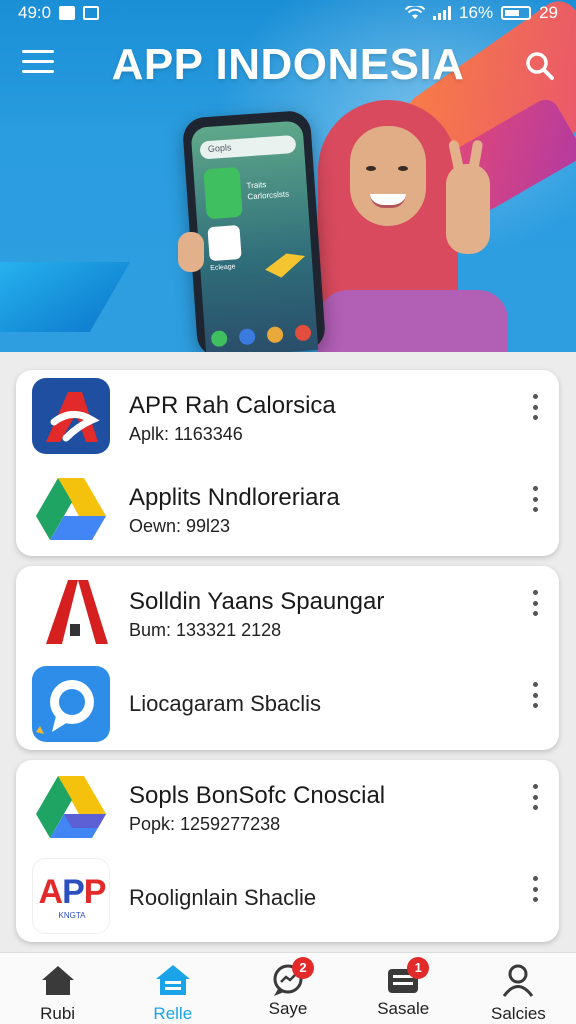  What do you see at coordinates (180, 526) in the screenshot?
I see `app-subtitle: Oewn: 99l23` at bounding box center [180, 526].